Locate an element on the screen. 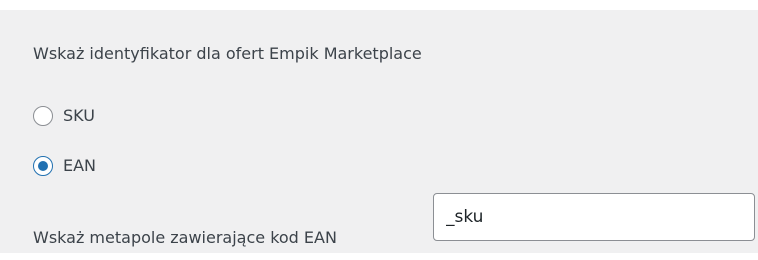  sku-radio-button is located at coordinates (43, 116).